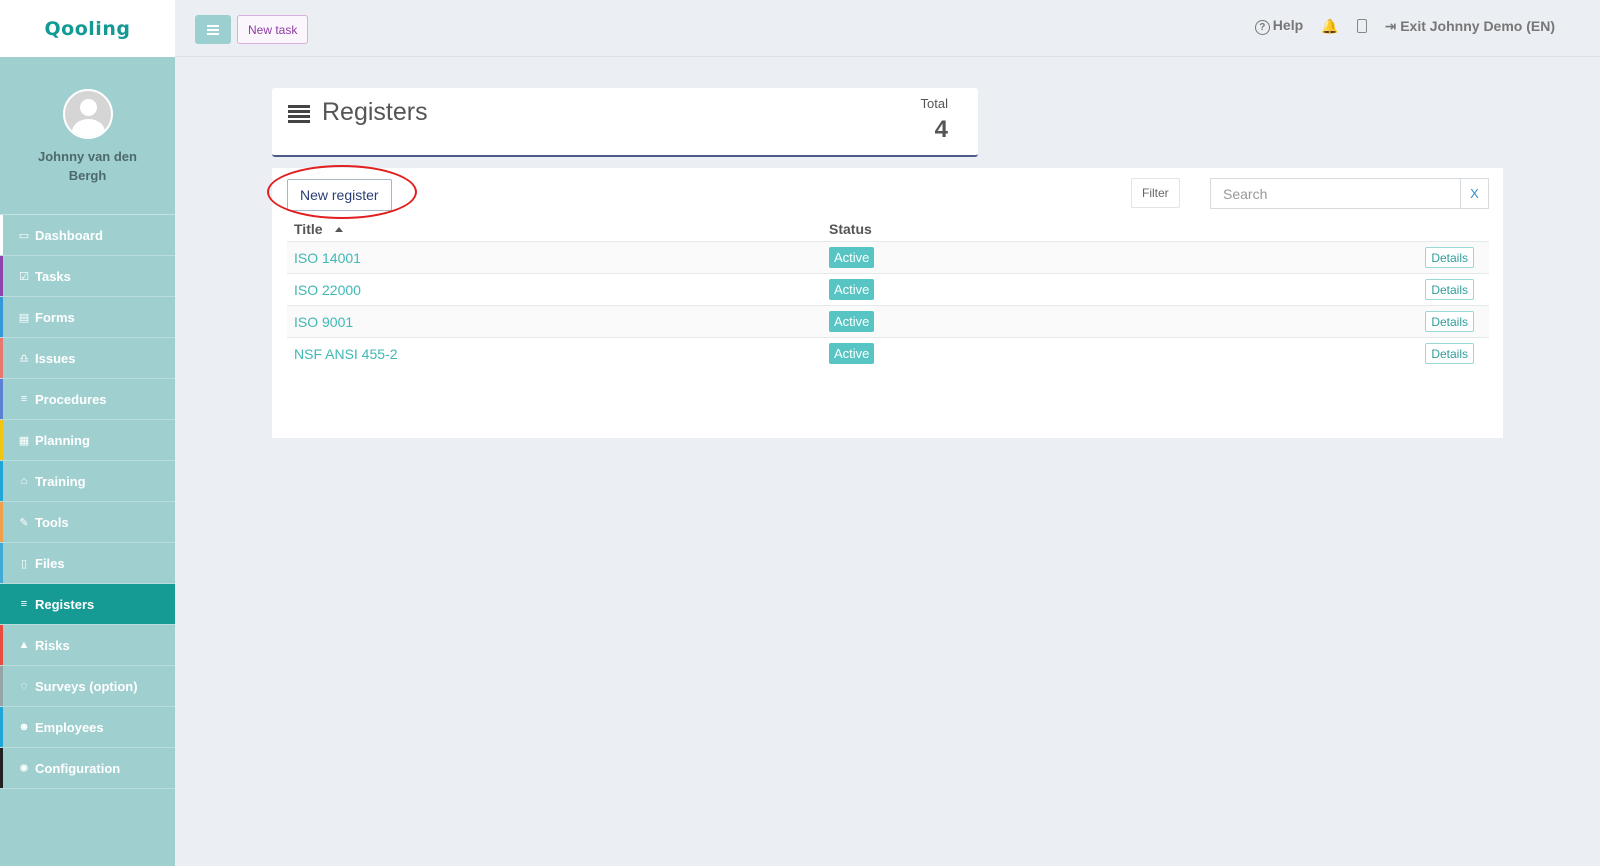  I want to click on sidebar-item-issues: ♎ Issues, so click(87, 358).